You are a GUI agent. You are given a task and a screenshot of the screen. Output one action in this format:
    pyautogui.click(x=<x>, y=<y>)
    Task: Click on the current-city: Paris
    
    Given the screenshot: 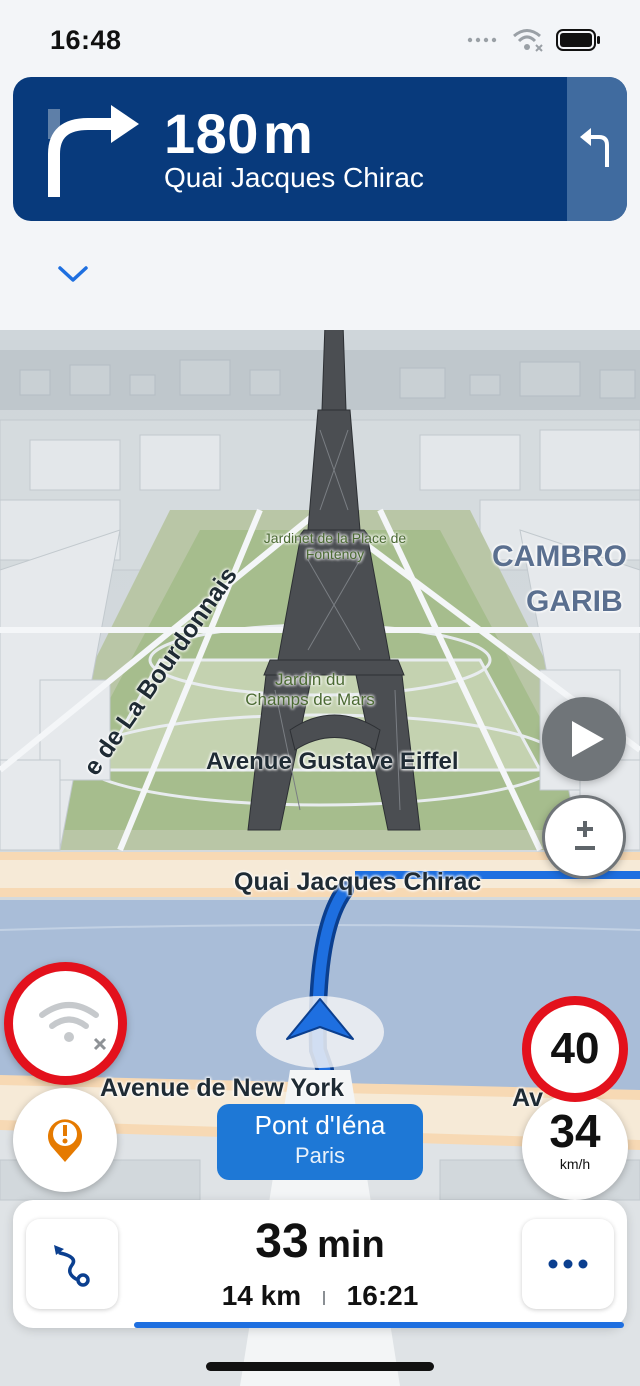 What is the action you would take?
    pyautogui.click(x=320, y=1155)
    